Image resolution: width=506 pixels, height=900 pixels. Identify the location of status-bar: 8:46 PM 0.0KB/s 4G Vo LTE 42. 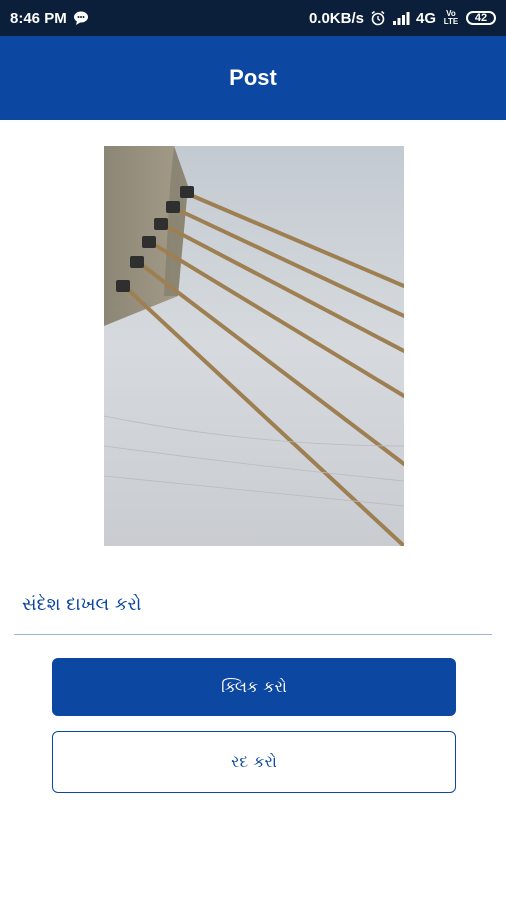
(253, 18).